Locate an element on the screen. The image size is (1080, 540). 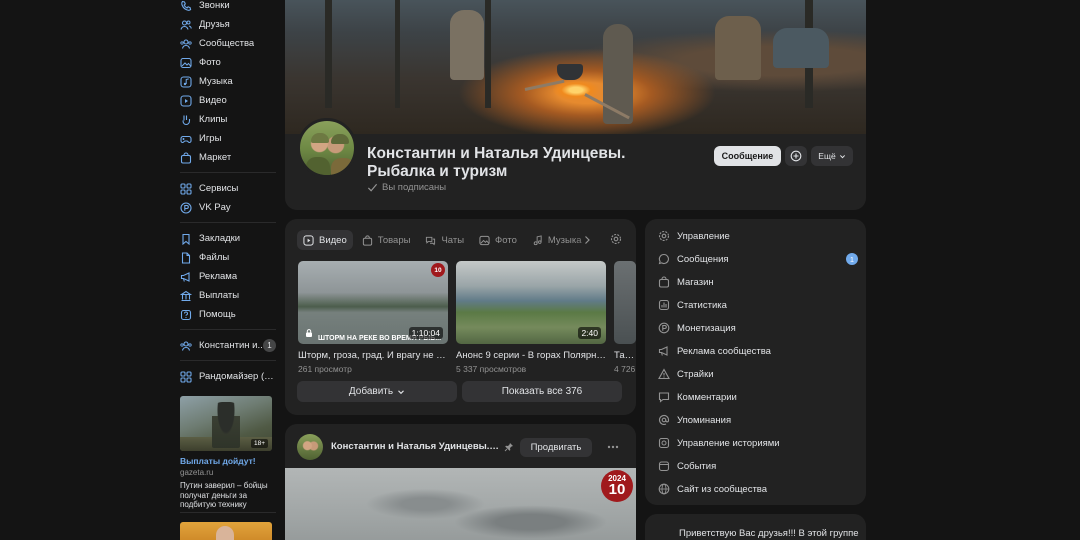
tab-video: Видео is located at coordinates (325, 240).